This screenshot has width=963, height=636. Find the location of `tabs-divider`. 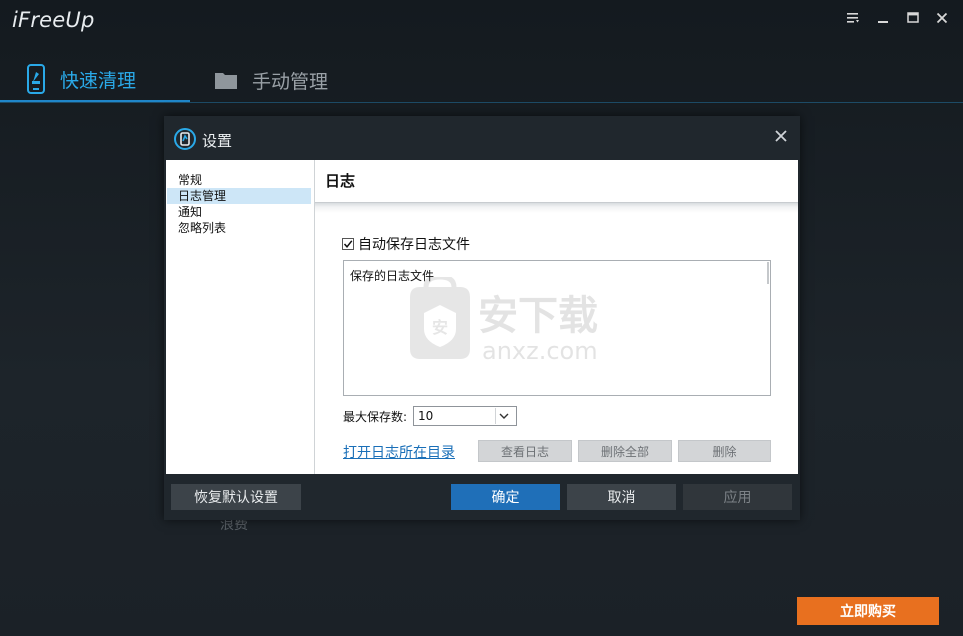

tabs-divider is located at coordinates (481, 102).